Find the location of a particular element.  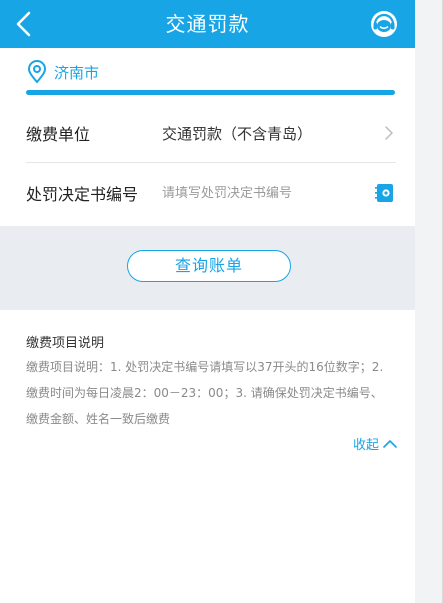

chevron-right-icon is located at coordinates (389, 133).